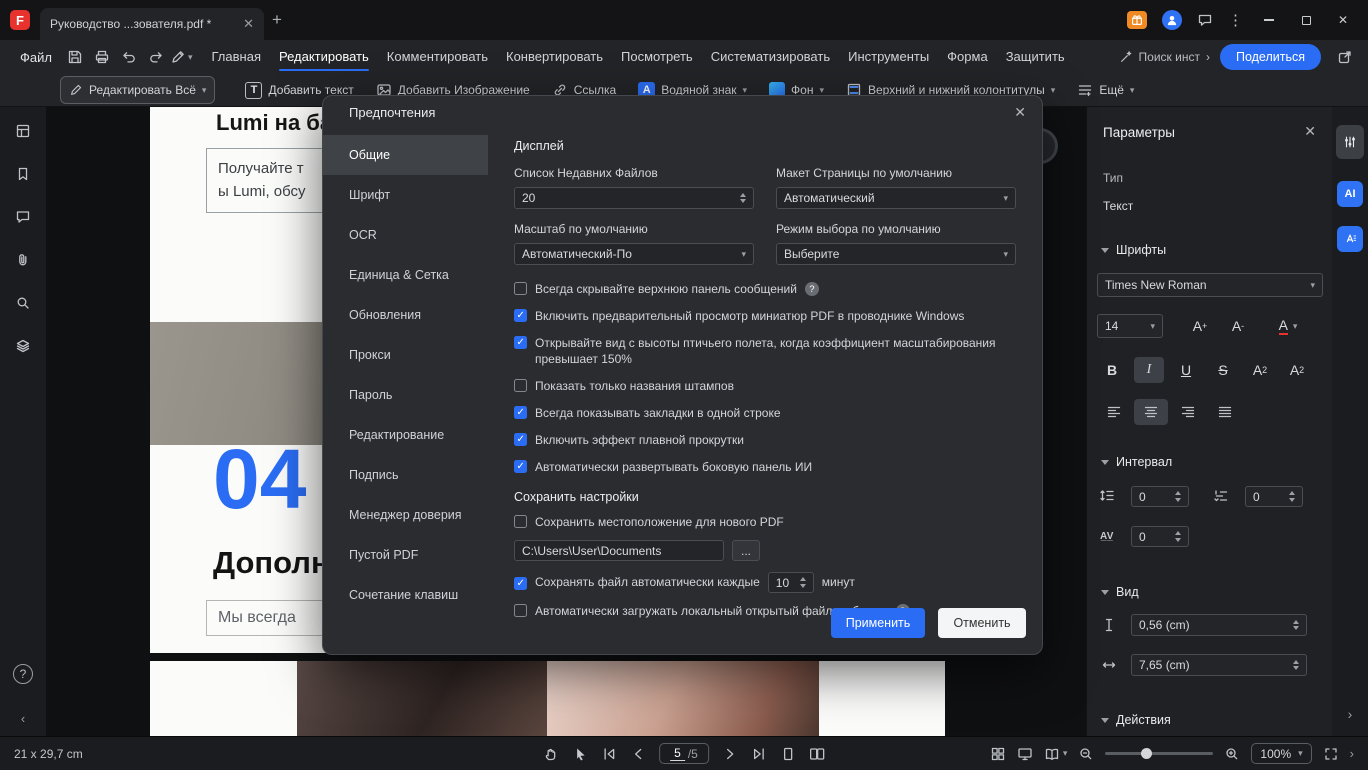 Image resolution: width=1368 pixels, height=770 pixels. What do you see at coordinates (811, 289) in the screenshot?
I see `help-icon: ?` at bounding box center [811, 289].